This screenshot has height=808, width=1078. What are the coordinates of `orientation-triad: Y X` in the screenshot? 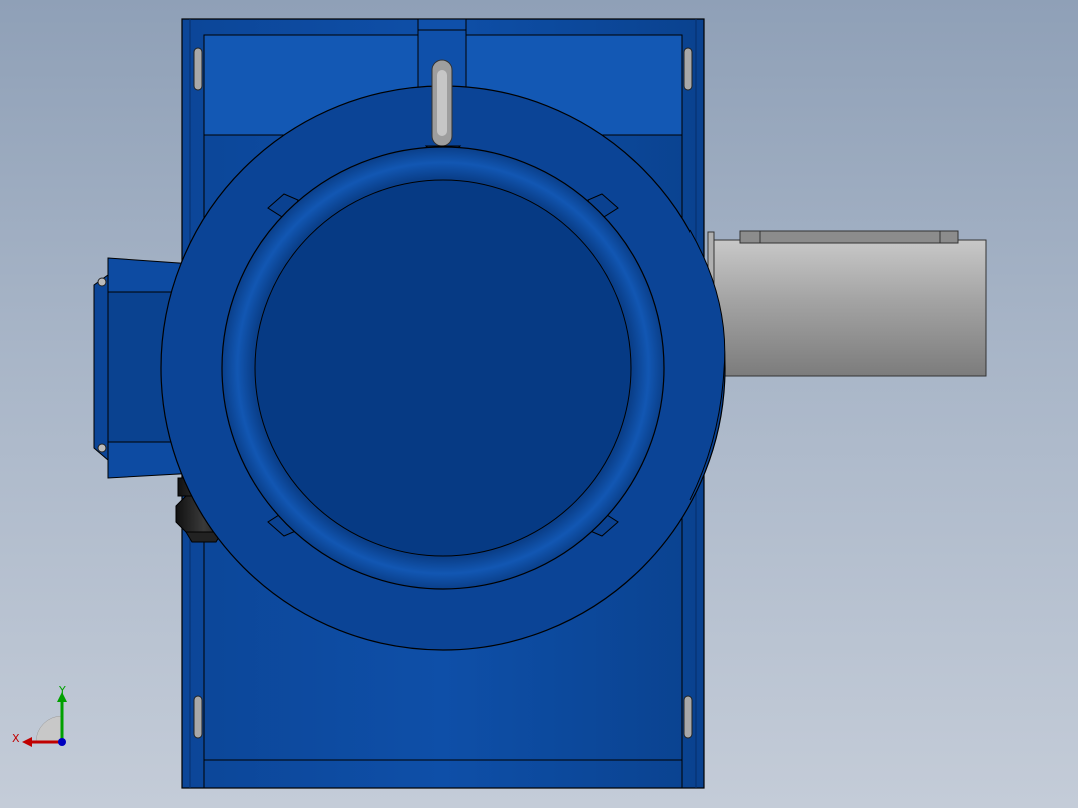 It's located at (39, 715).